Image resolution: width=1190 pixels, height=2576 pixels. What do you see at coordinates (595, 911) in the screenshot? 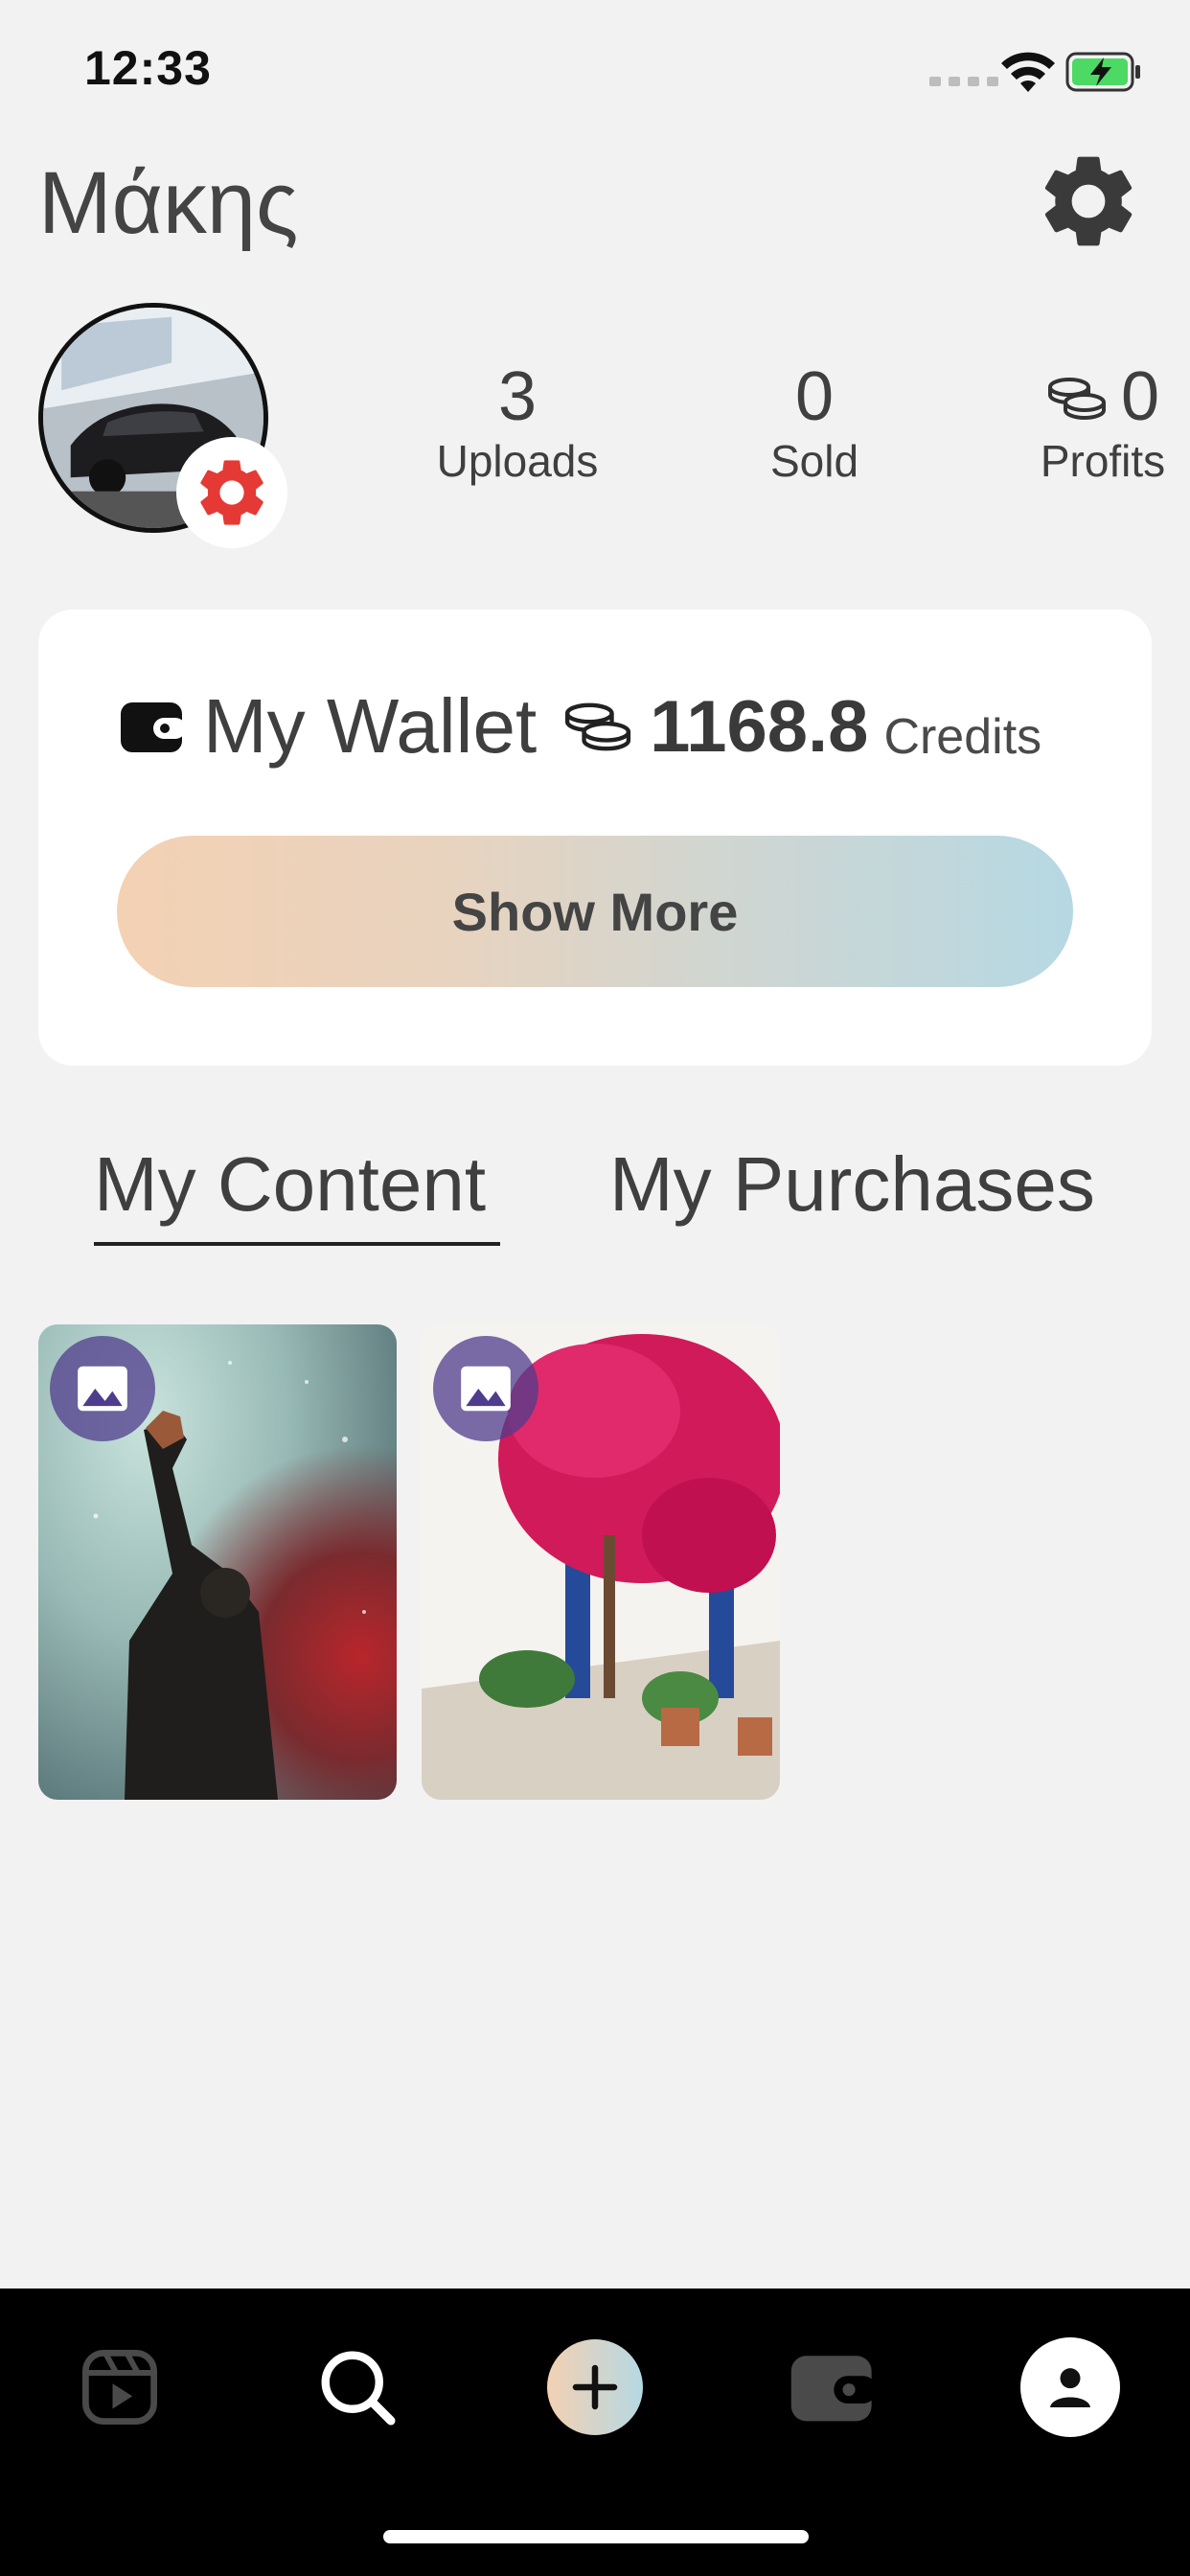
I see `show-more-button: Show More` at bounding box center [595, 911].